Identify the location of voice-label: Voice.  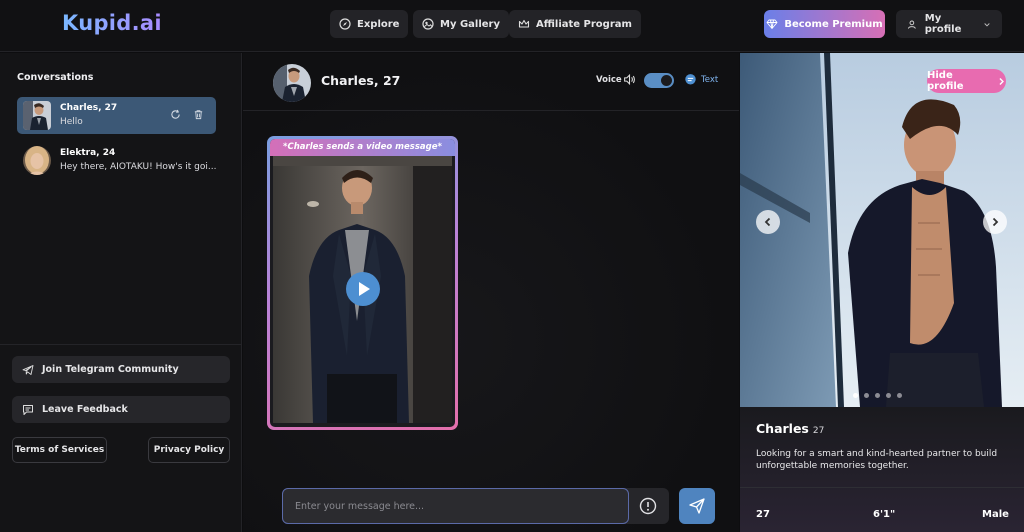
(609, 80).